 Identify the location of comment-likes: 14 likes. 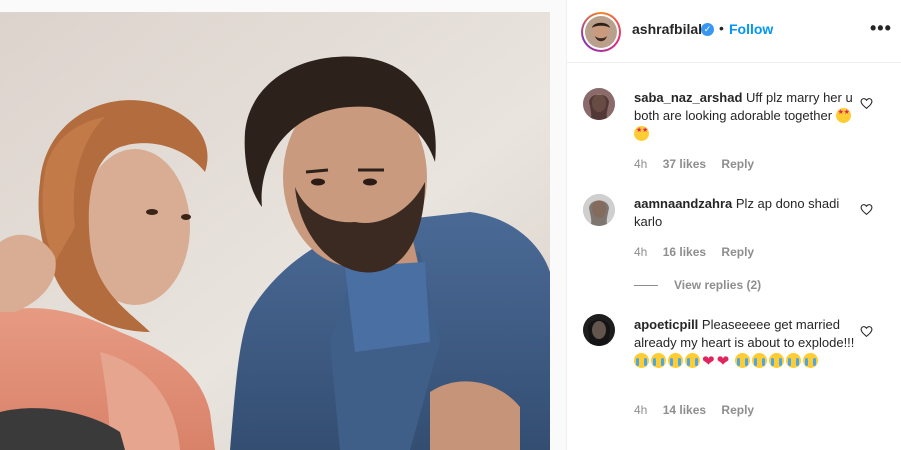
(684, 410).